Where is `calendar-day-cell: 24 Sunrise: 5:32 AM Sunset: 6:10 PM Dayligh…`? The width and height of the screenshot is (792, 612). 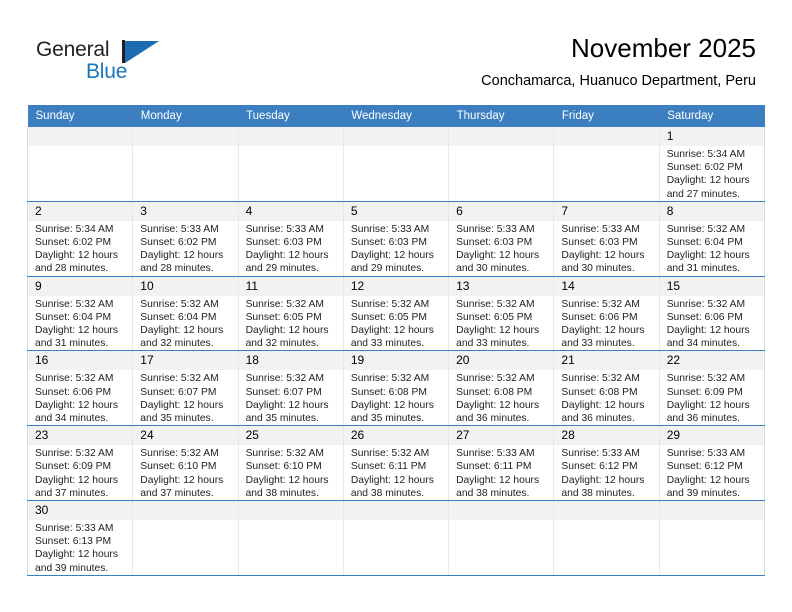 calendar-day-cell: 24 Sunrise: 5:32 AM Sunset: 6:10 PM Dayligh… is located at coordinates (185, 463).